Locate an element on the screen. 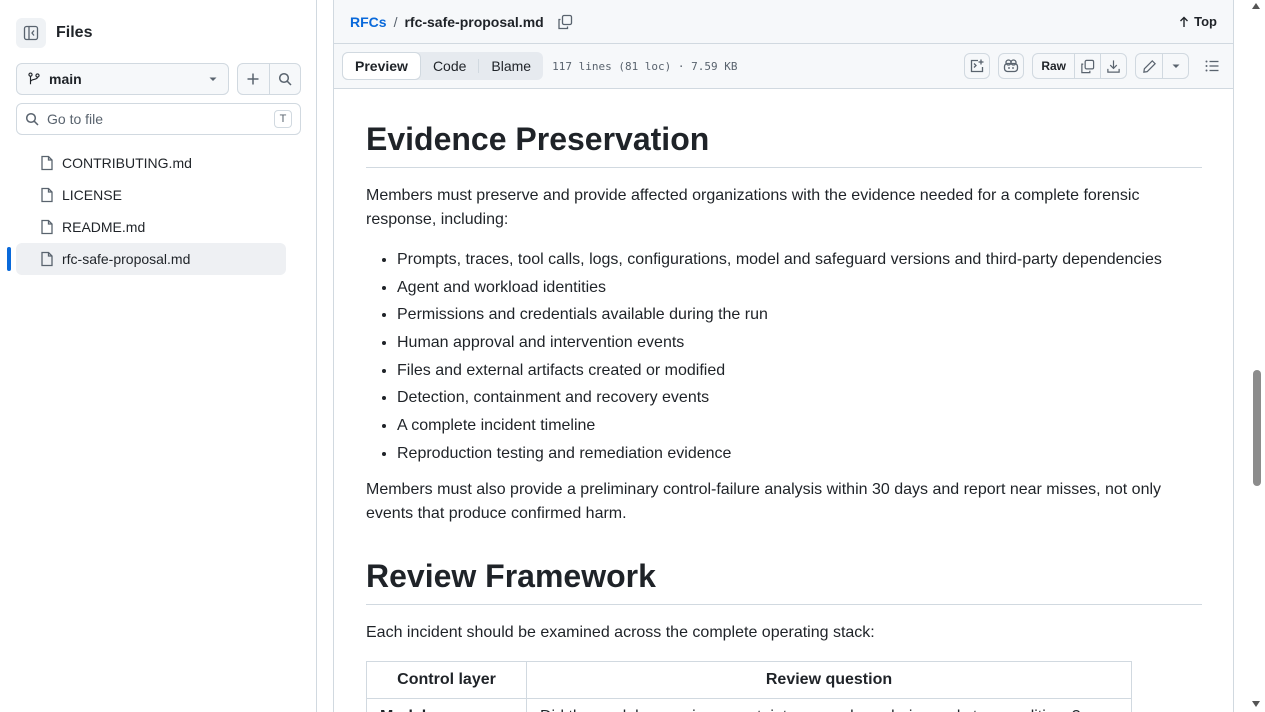  outline-button is located at coordinates (1212, 66).